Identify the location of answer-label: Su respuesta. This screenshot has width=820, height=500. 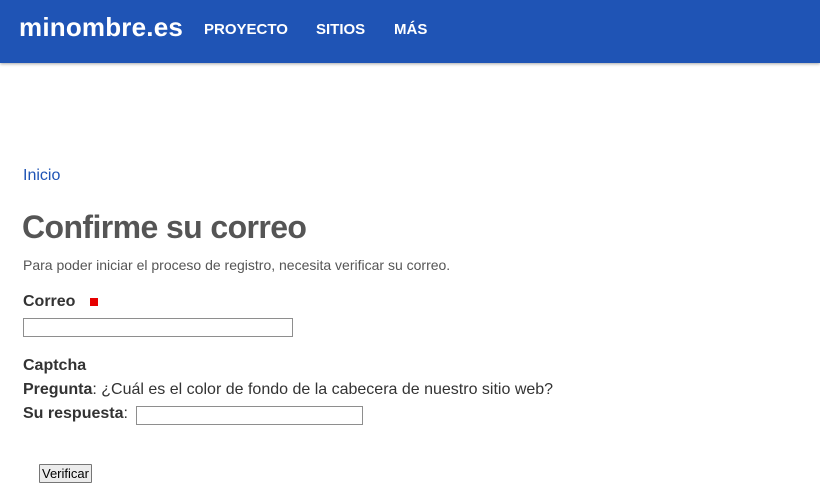
(73, 413).